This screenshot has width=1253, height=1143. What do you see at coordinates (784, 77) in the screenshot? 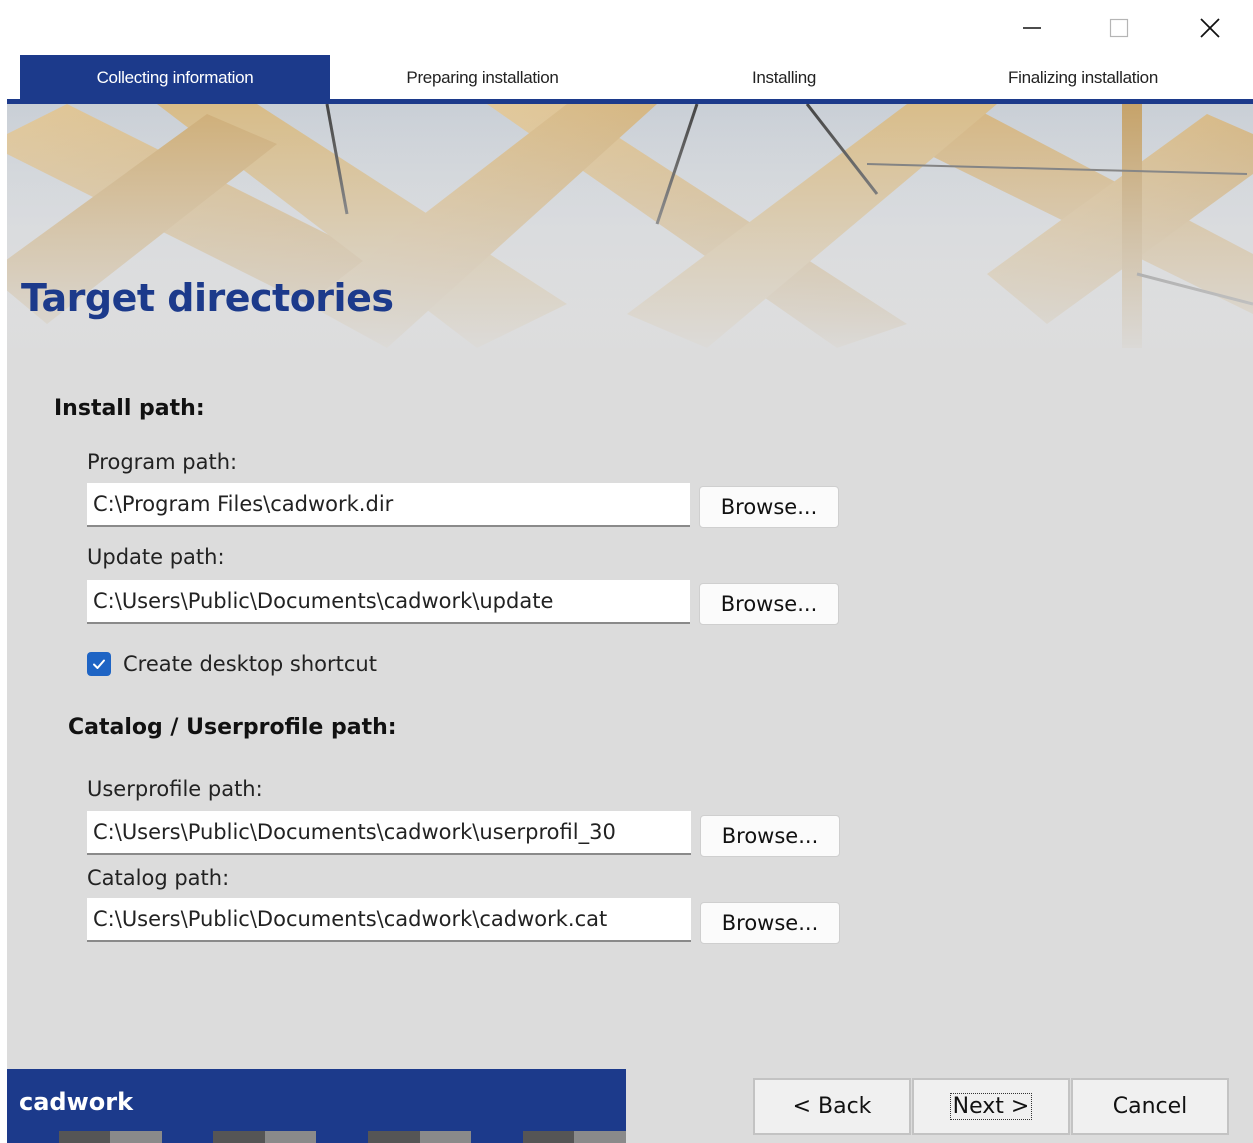
I see `step-installing: Installing` at bounding box center [784, 77].